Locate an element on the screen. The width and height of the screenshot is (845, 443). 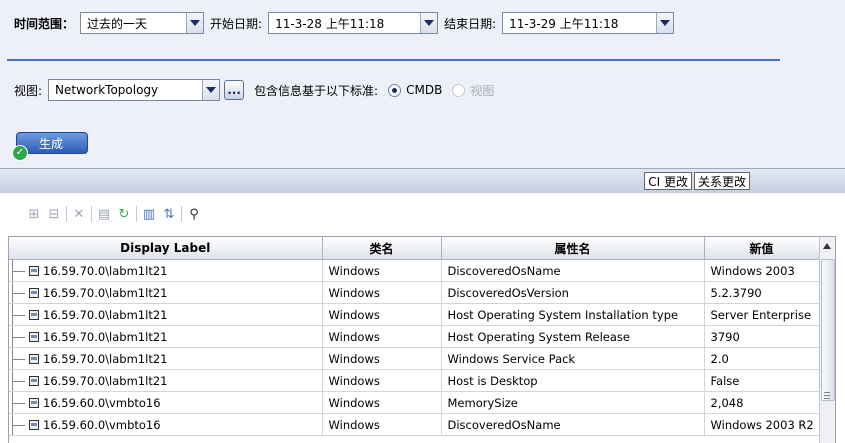
time-range-value: 过去的一天 is located at coordinates (117, 23).